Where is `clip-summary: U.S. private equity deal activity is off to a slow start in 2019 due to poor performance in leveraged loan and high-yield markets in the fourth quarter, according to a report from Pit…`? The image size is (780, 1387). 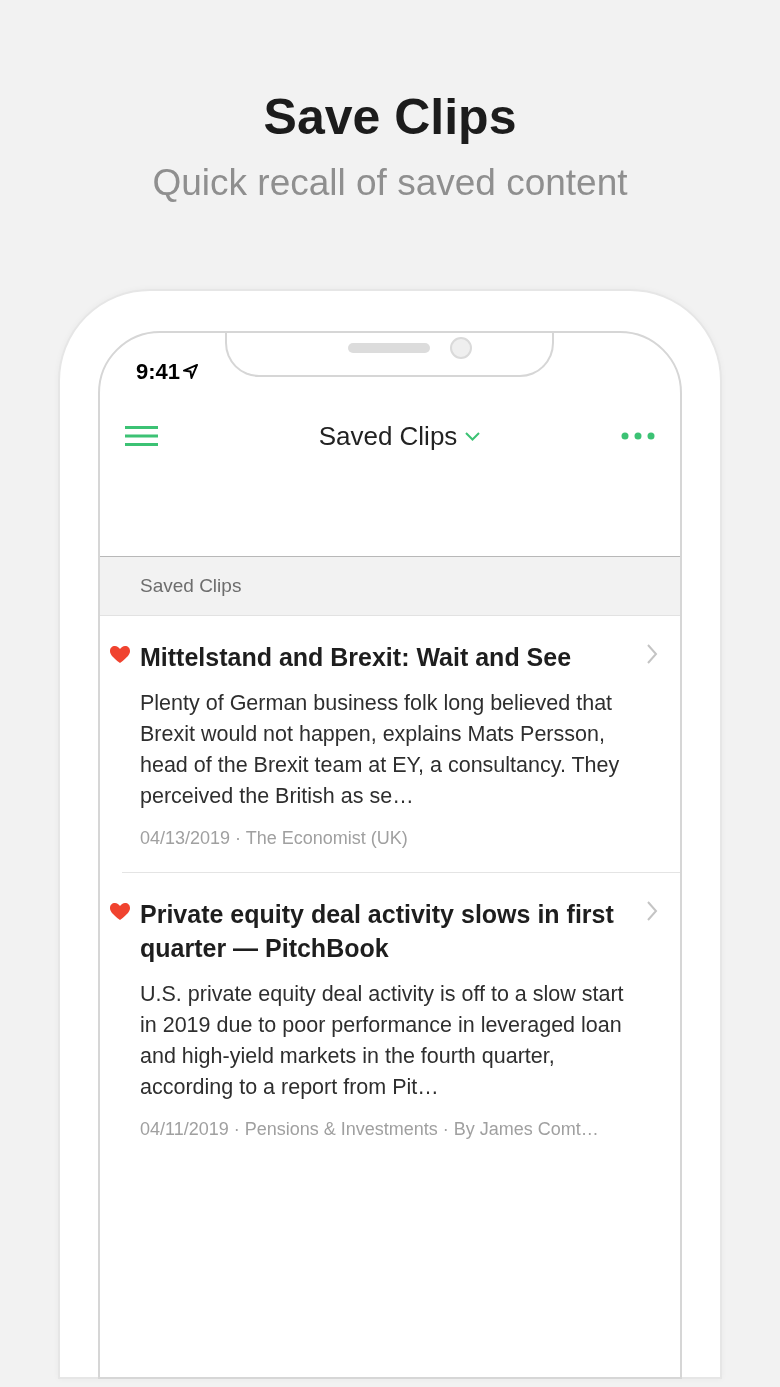
clip-summary: U.S. private equity deal activity is off to a slow start in 2019 due to poor performance in leveraged loan and high-yield markets in the fourth quarter, according to a report from Pit… is located at coordinates (382, 1041).